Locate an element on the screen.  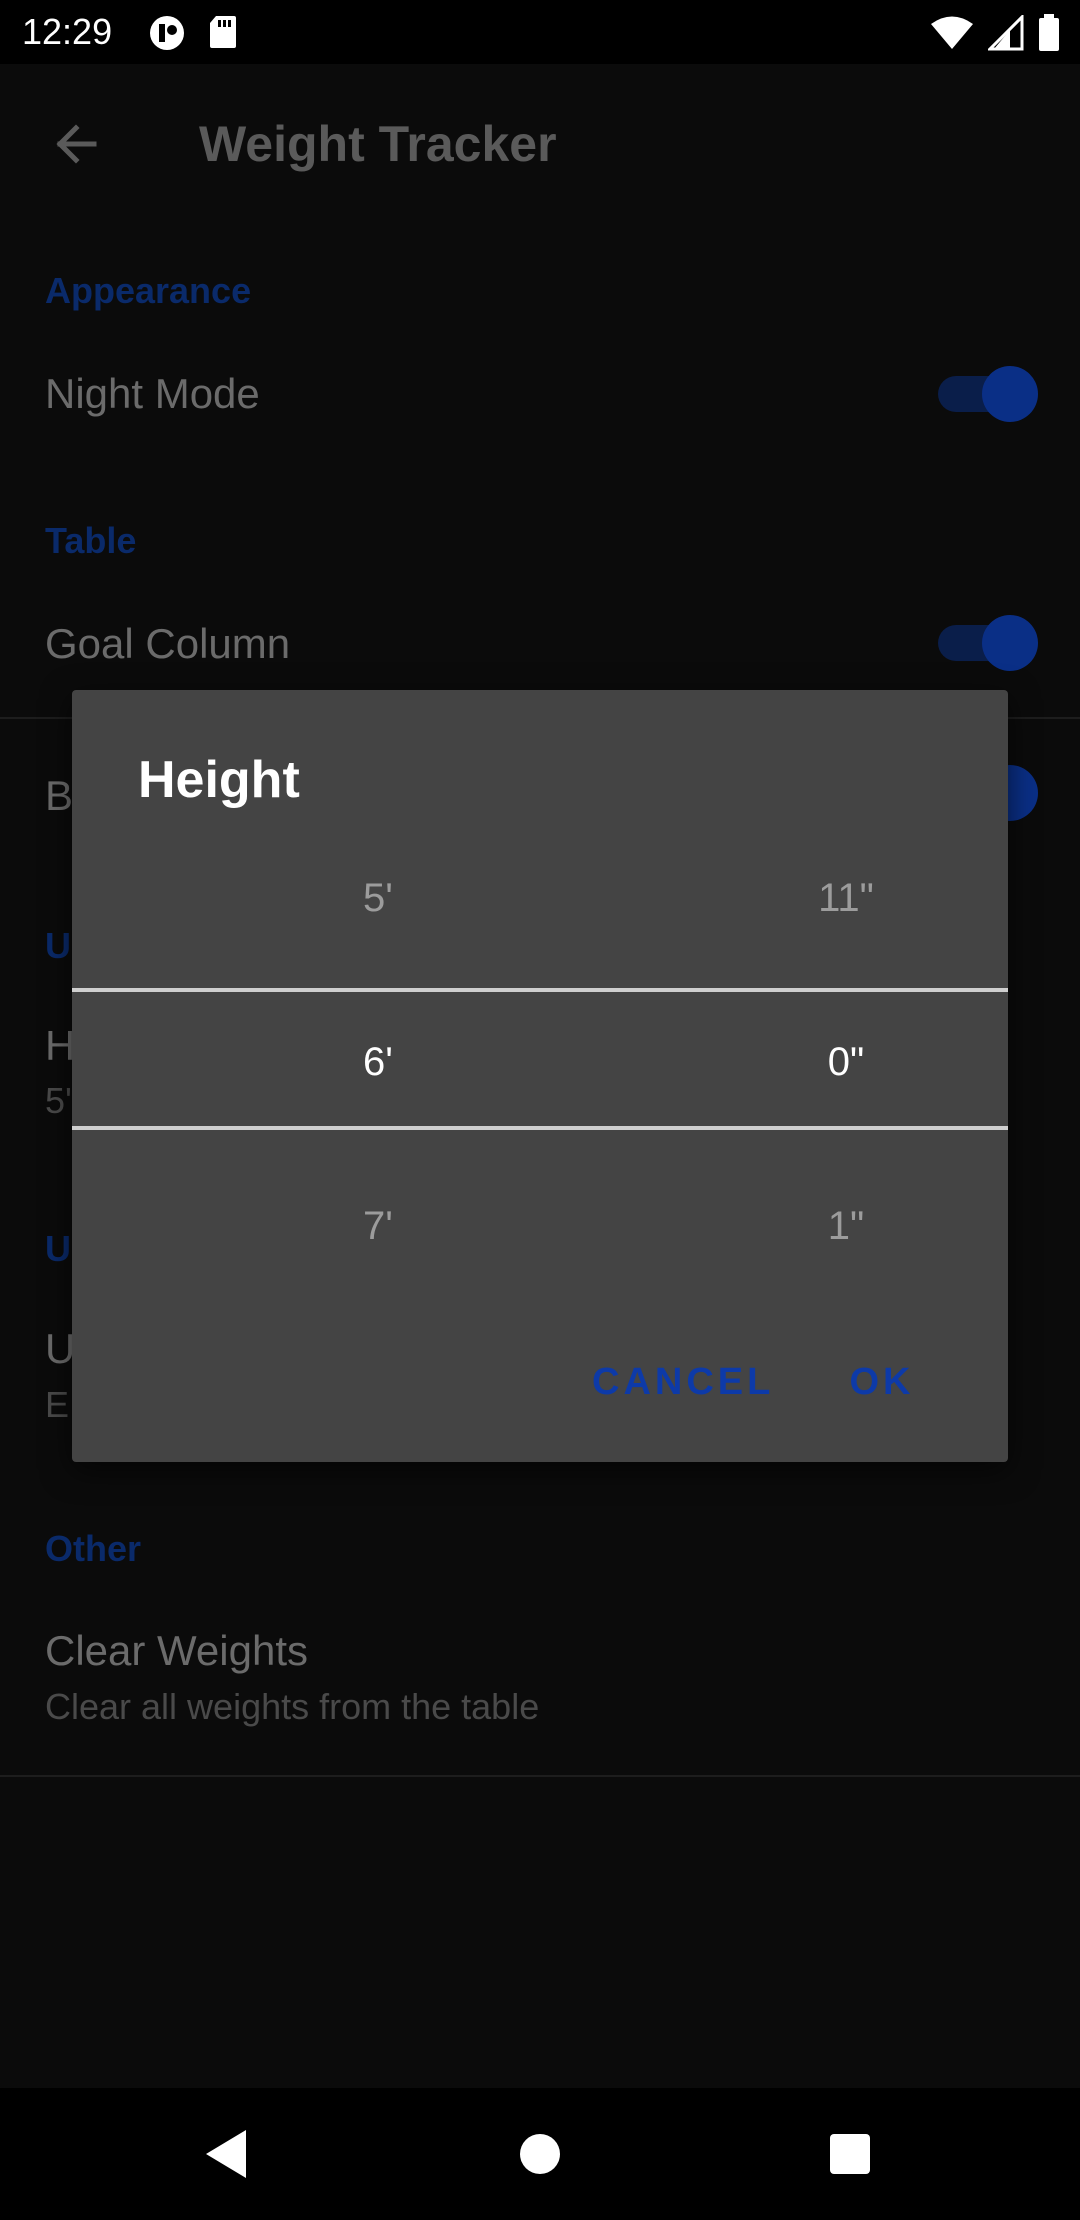
pref-clear-weights: Clear Weights is located at coordinates (176, 1651).